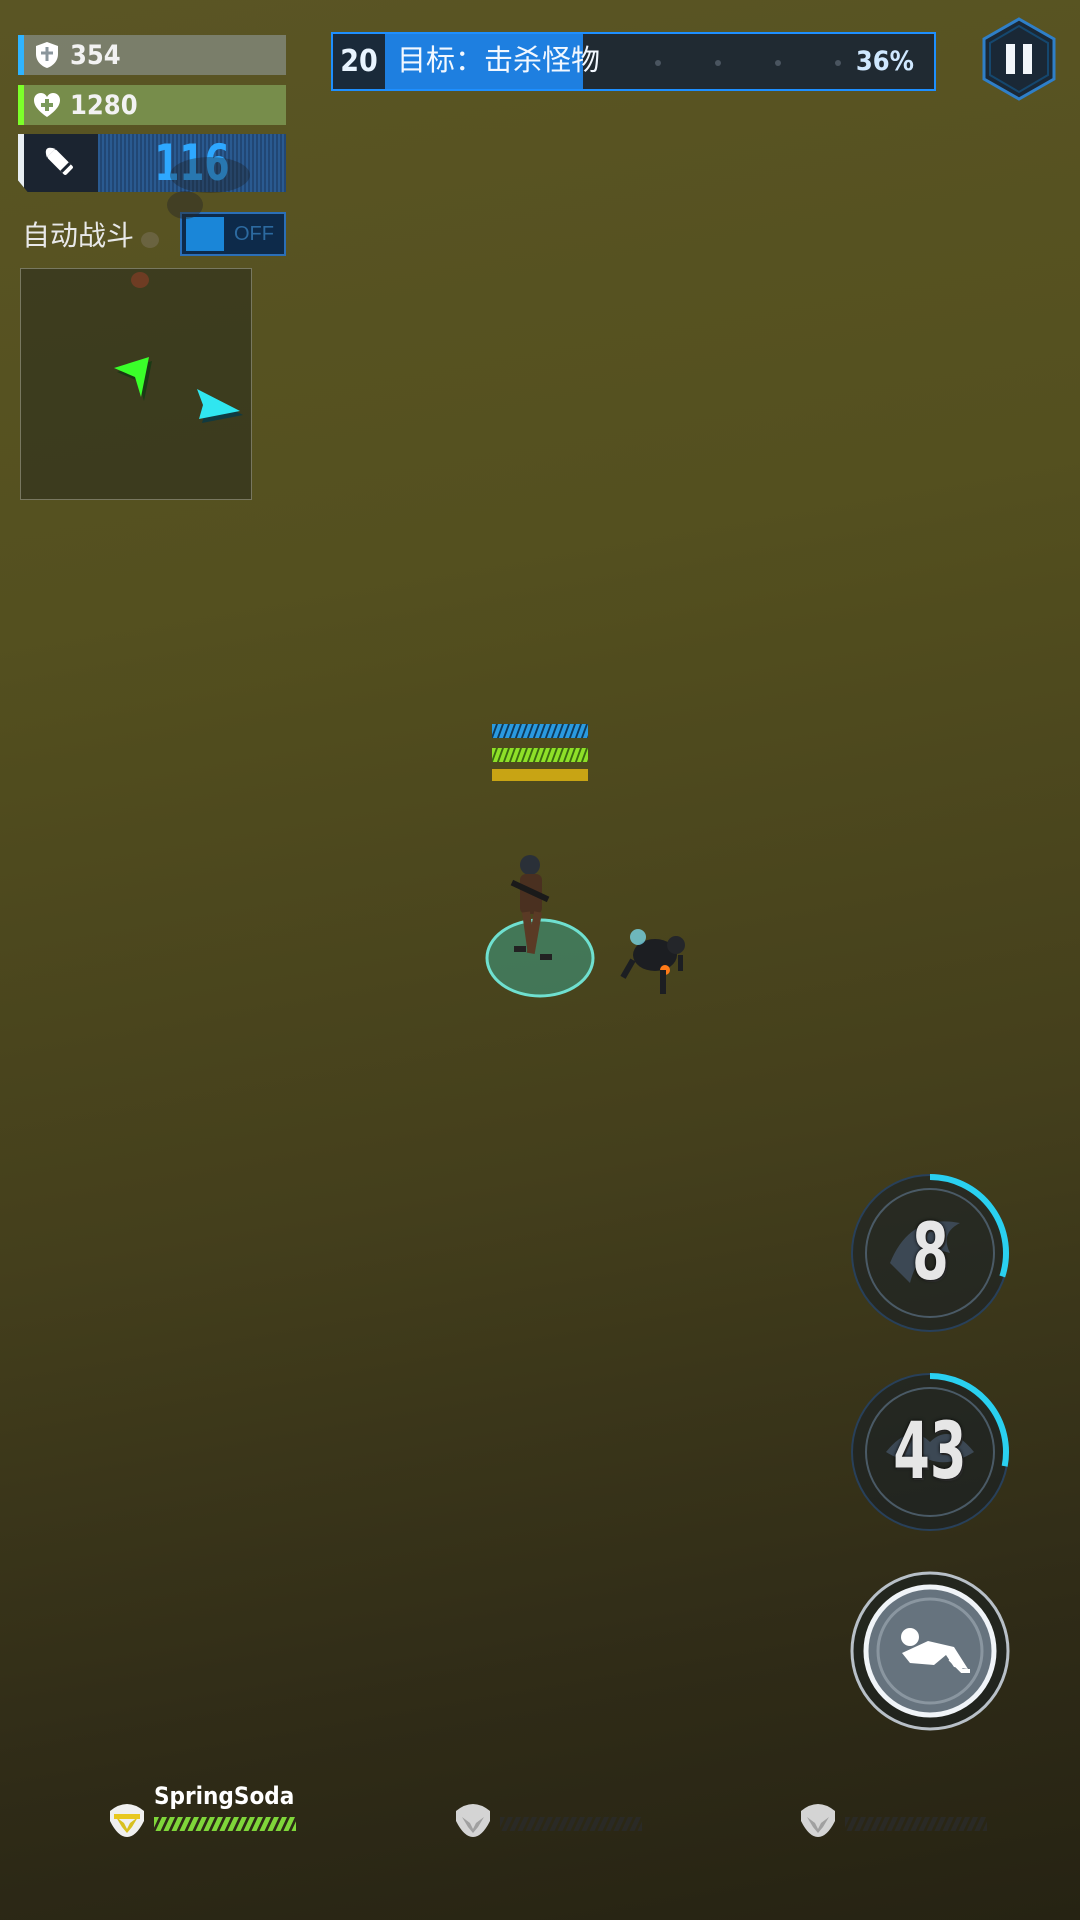 Image resolution: width=1080 pixels, height=1920 pixels. I want to click on health-value: 1280, so click(104, 105).